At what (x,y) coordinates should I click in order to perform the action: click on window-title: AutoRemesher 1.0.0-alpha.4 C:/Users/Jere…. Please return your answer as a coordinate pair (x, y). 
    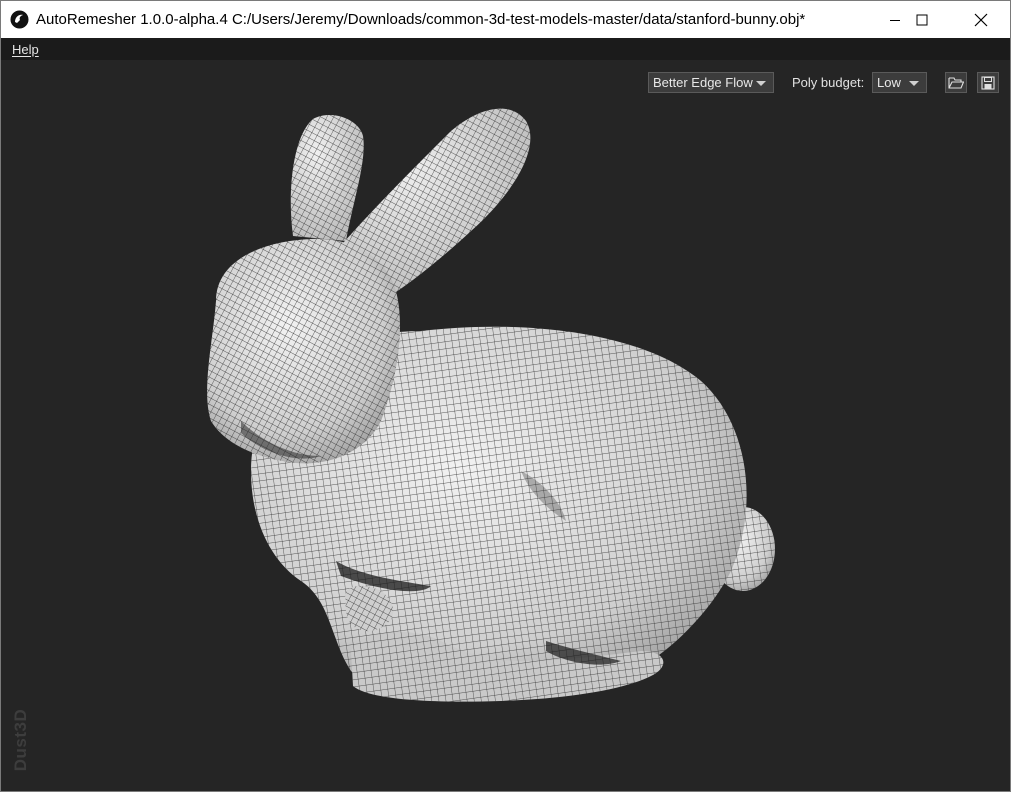
    Looking at the image, I should click on (421, 19).